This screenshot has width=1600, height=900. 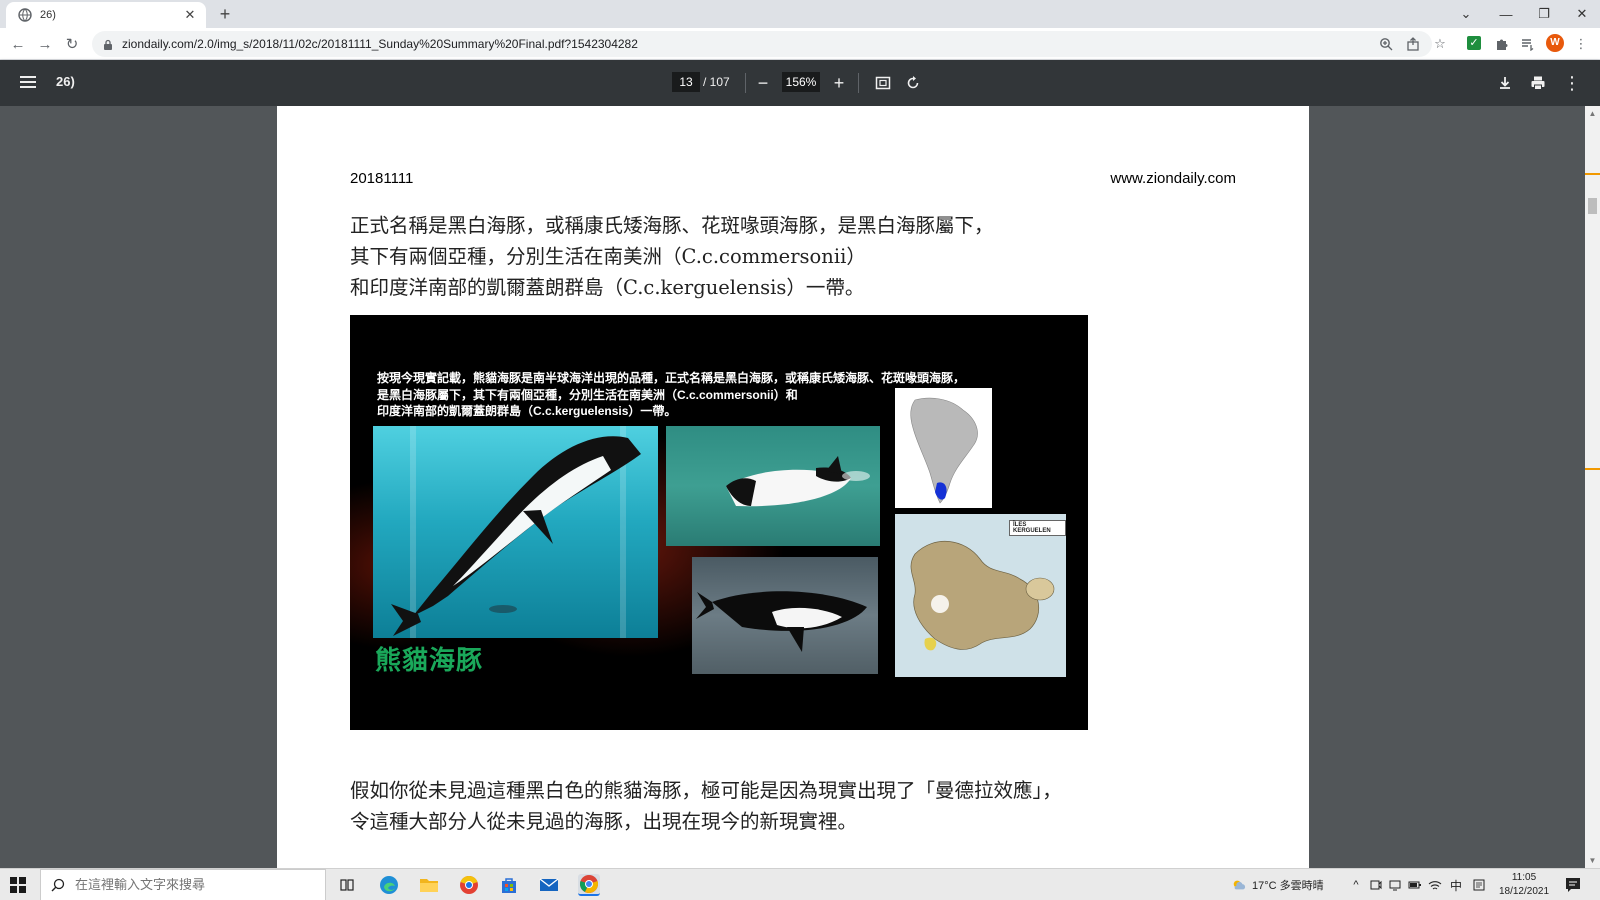 I want to click on text-line: 正式名稱是黑白海豚，或稱康氏矮海豚、花斑喙頭海豚，是黑白海豚屬下，, so click(x=672, y=225).